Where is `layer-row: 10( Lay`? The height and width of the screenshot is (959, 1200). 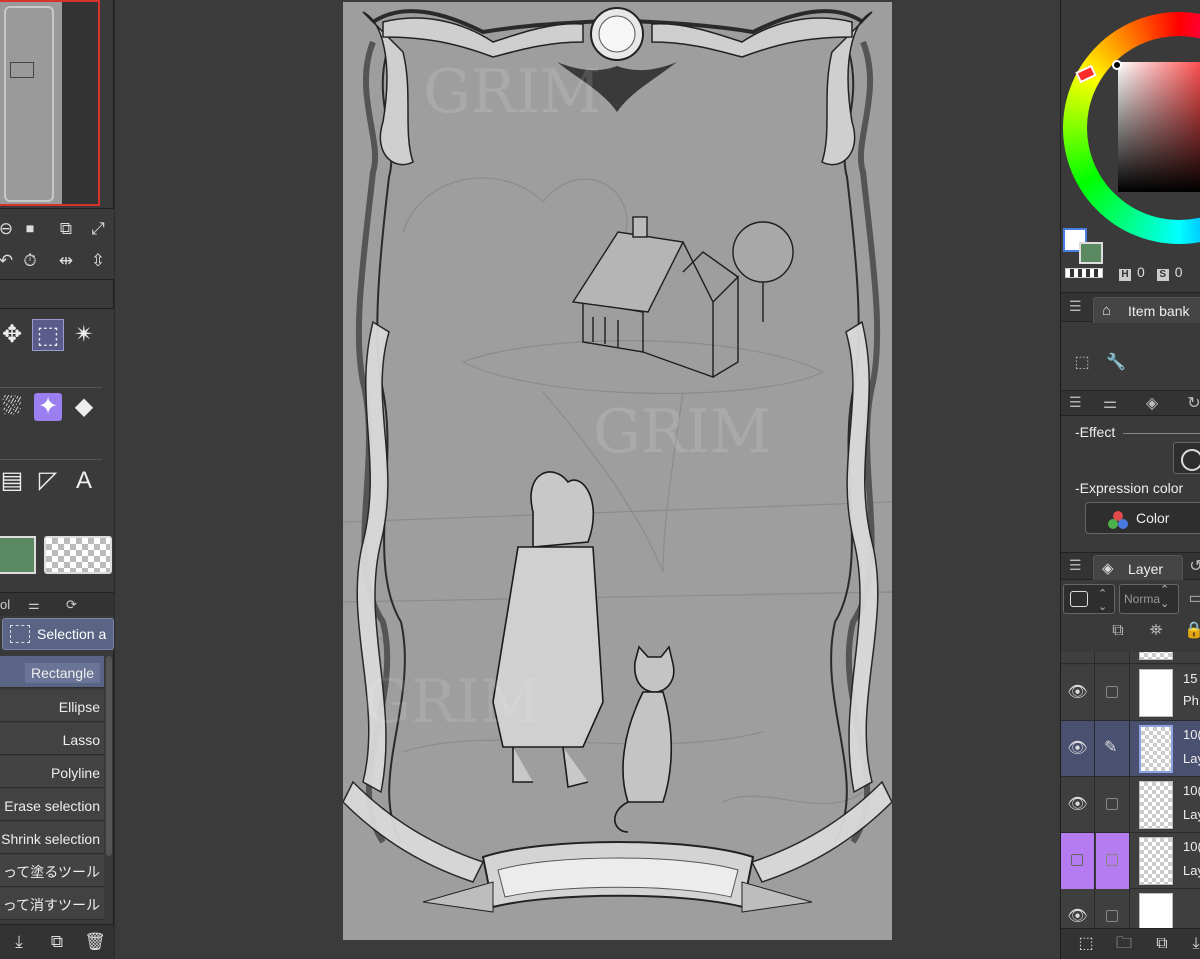 layer-row: 10( Lay is located at coordinates (1130, 861).